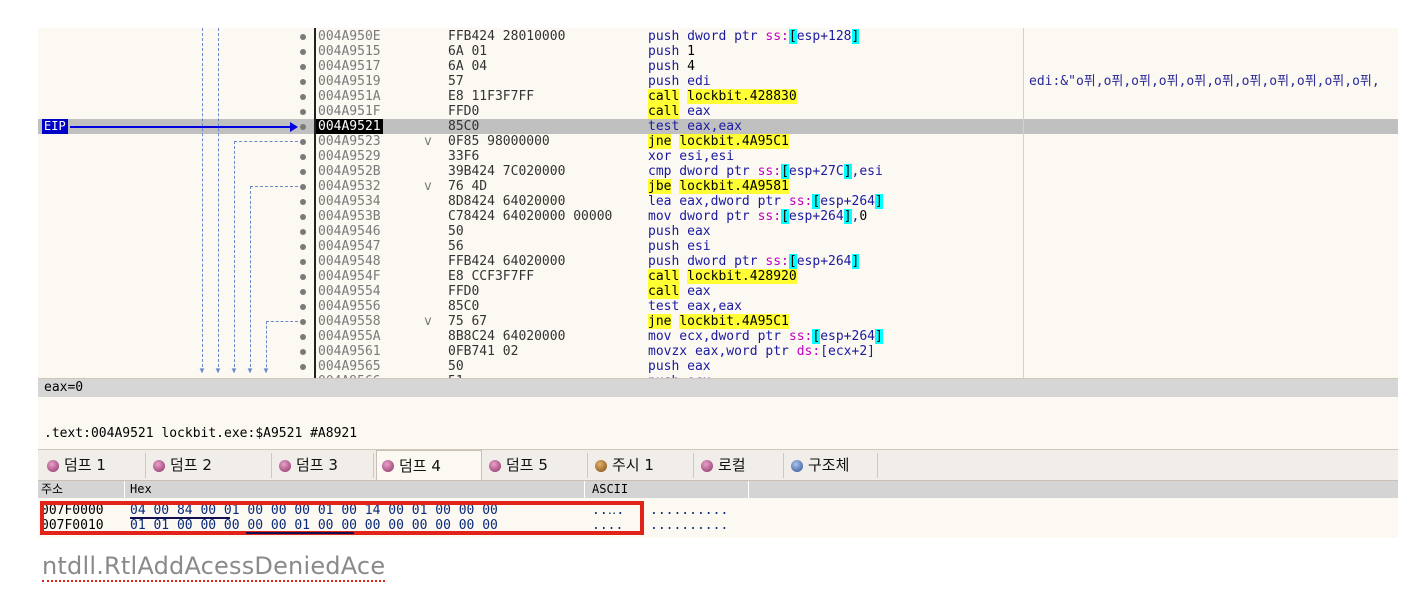 This screenshot has height=606, width=1412. Describe the element at coordinates (456, 366) in the screenshot. I see `instruction-bytes: 50` at that location.